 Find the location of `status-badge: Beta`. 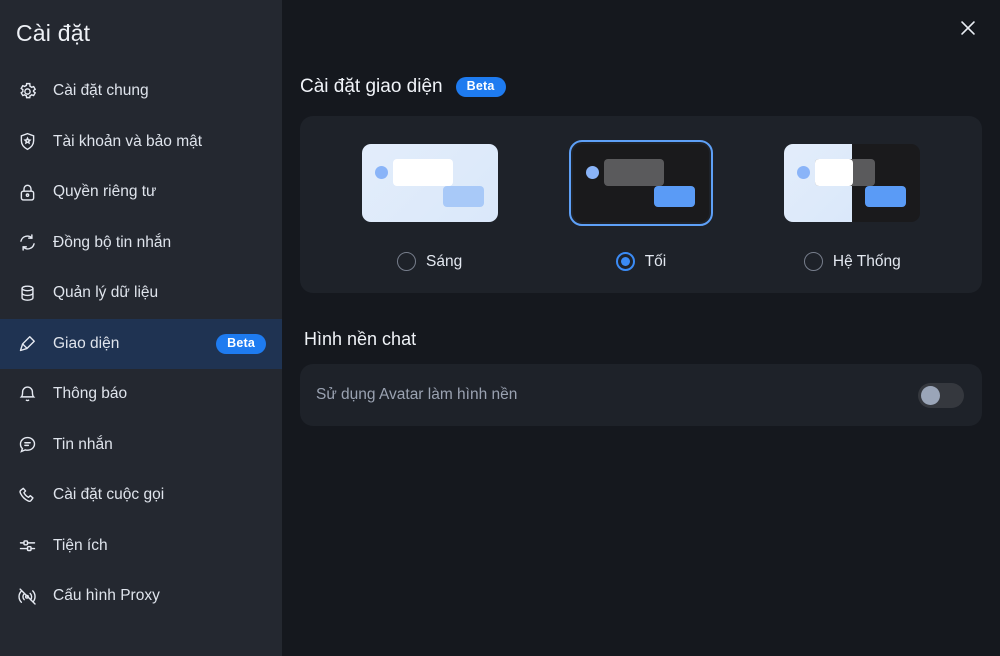

status-badge: Beta is located at coordinates (241, 344).